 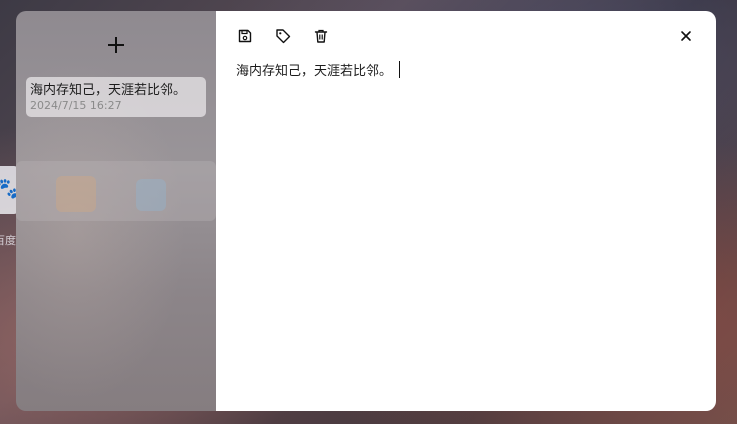 I want to click on add-note-button, so click(x=116, y=45).